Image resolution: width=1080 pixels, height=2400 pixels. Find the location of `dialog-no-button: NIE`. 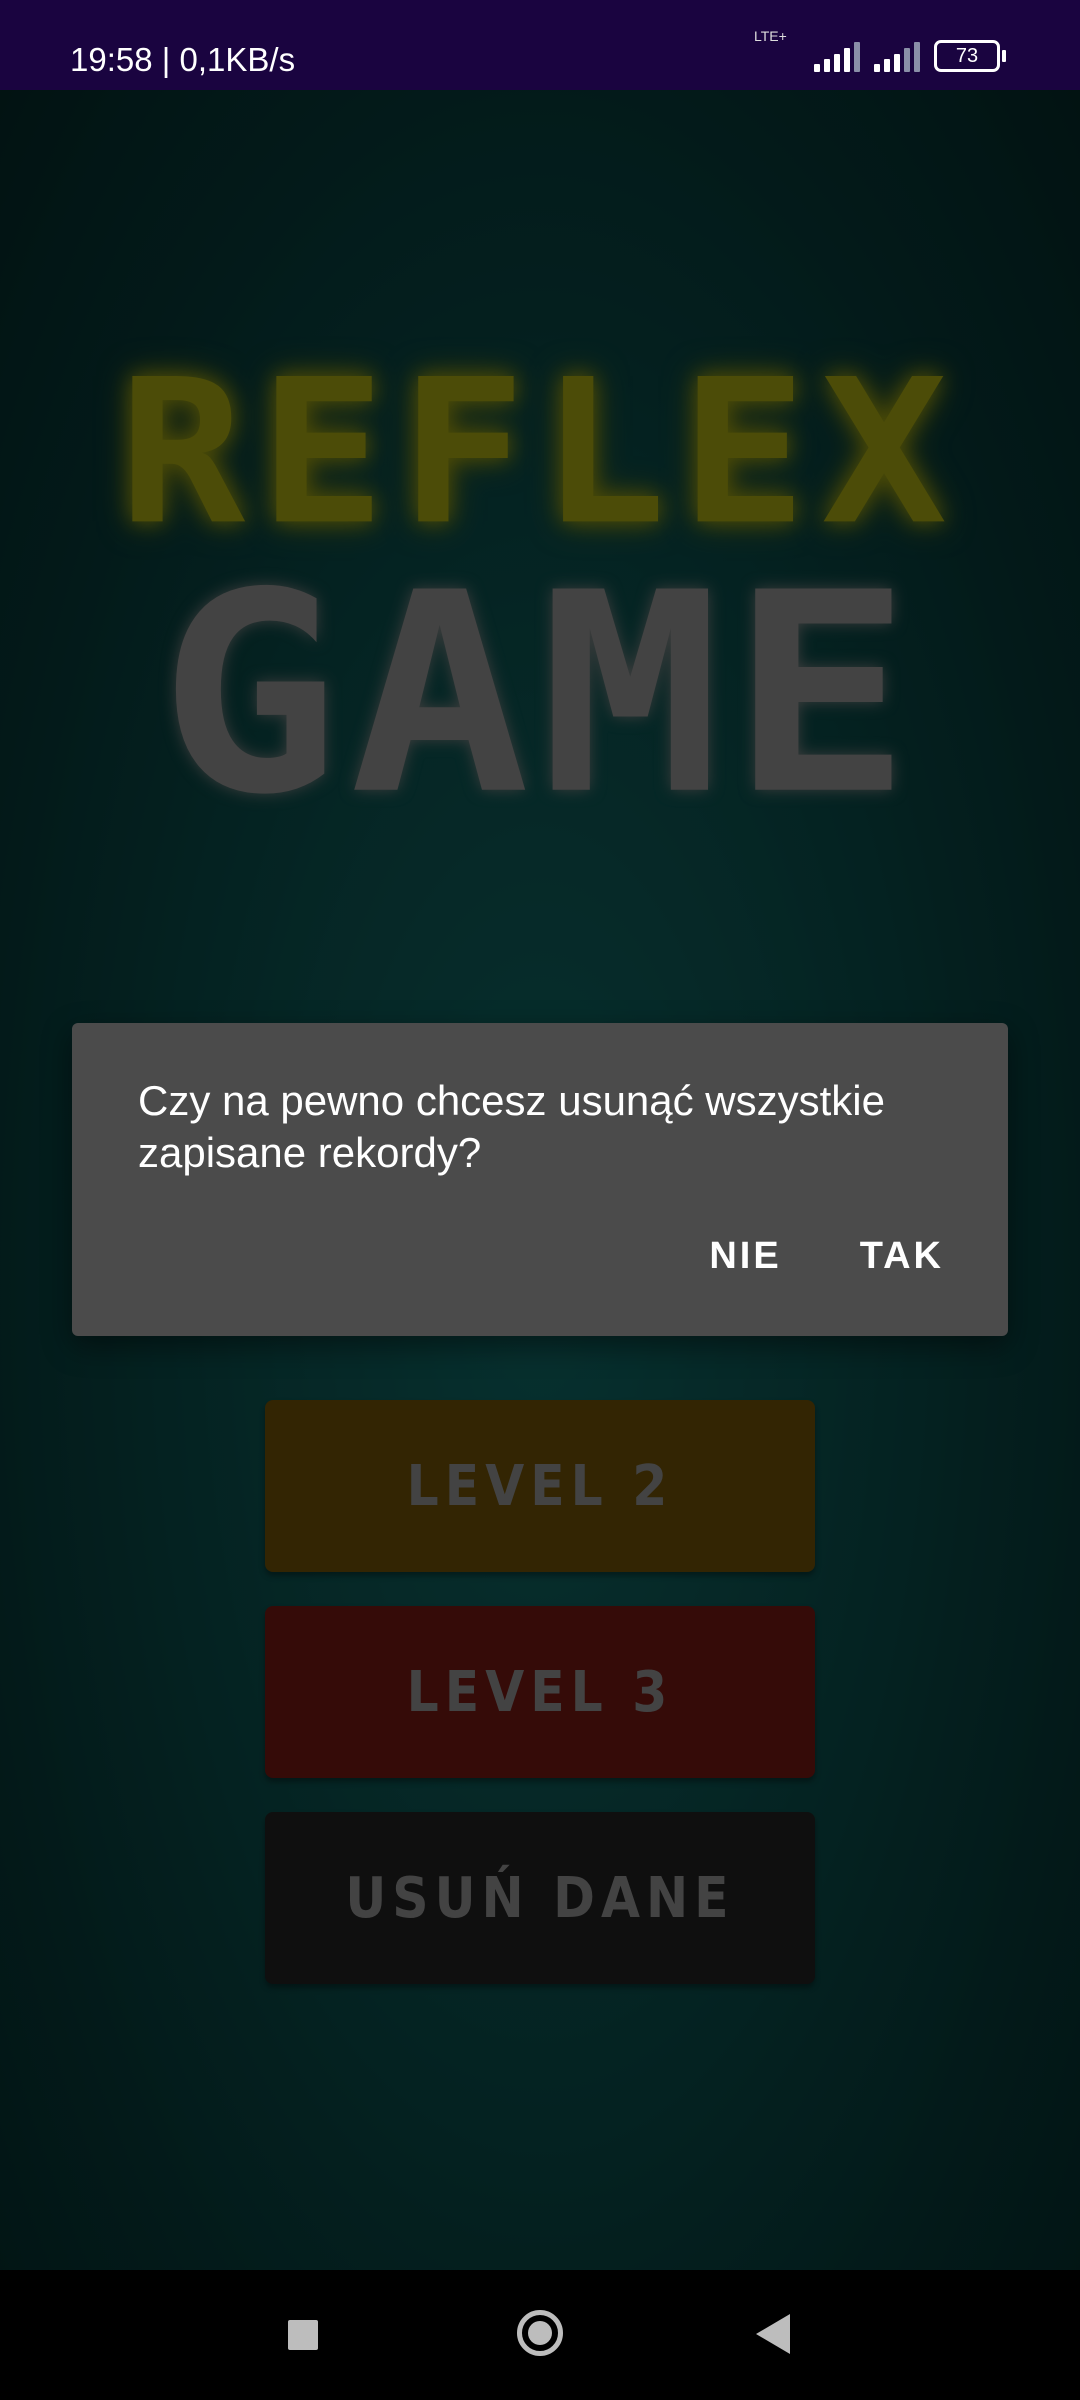

dialog-no-button: NIE is located at coordinates (745, 1256).